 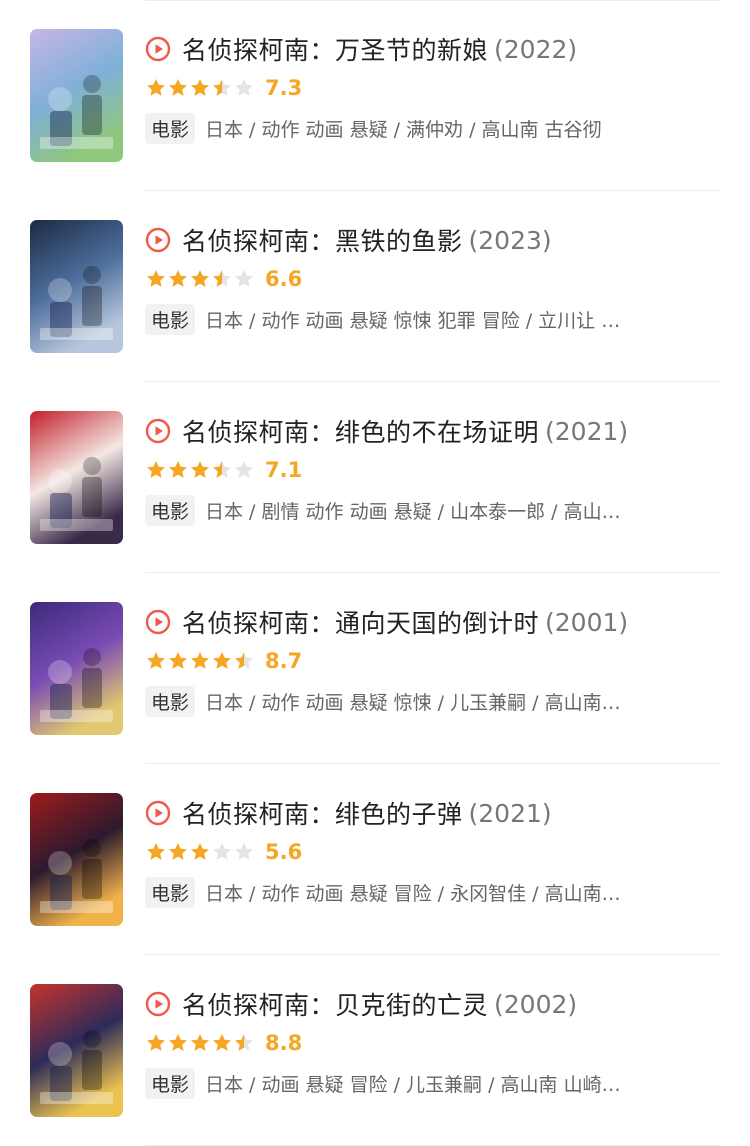 What do you see at coordinates (335, 49) in the screenshot?
I see `movie-title: 名侦探柯南：万圣节的新娘` at bounding box center [335, 49].